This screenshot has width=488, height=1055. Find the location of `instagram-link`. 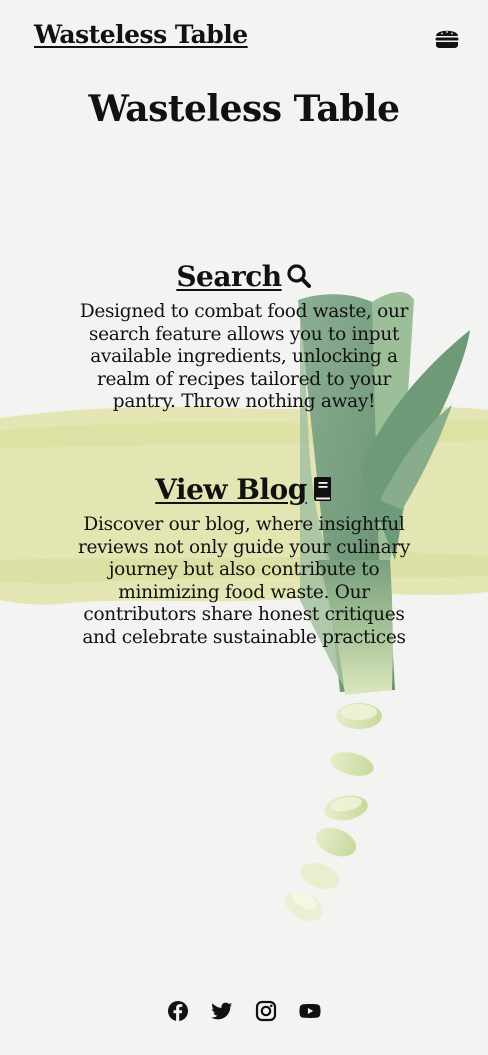

instagram-link is located at coordinates (266, 1011).